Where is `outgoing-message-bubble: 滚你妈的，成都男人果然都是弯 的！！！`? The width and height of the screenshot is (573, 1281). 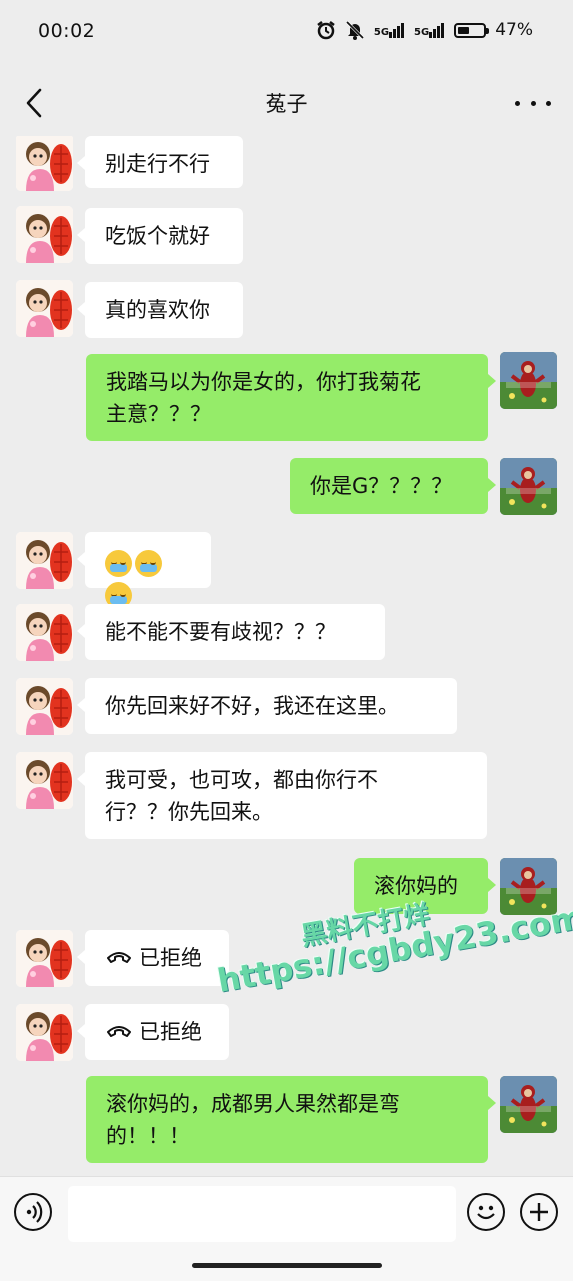 outgoing-message-bubble: 滚你妈的，成都男人果然都是弯 的！！！ is located at coordinates (291, 1119).